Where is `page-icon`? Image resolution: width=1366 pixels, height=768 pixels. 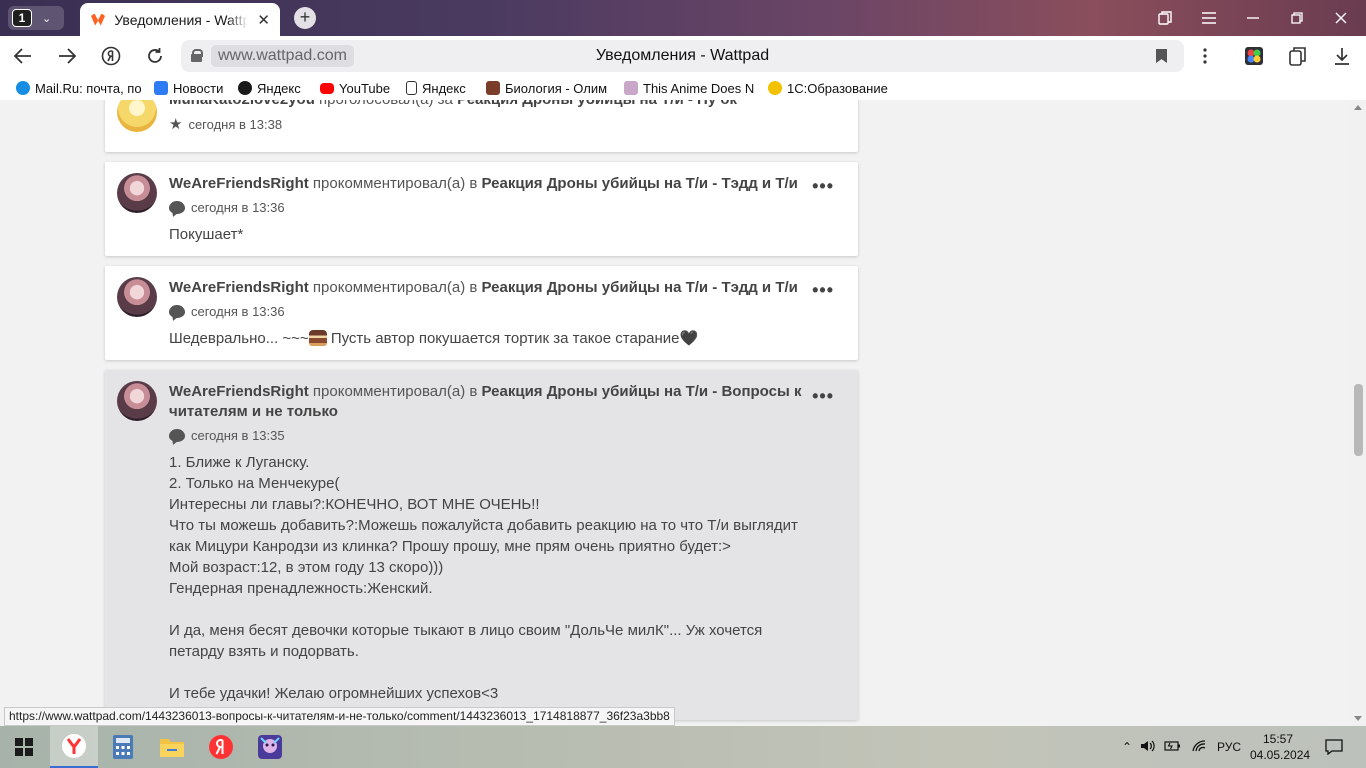
page-icon is located at coordinates (411, 88).